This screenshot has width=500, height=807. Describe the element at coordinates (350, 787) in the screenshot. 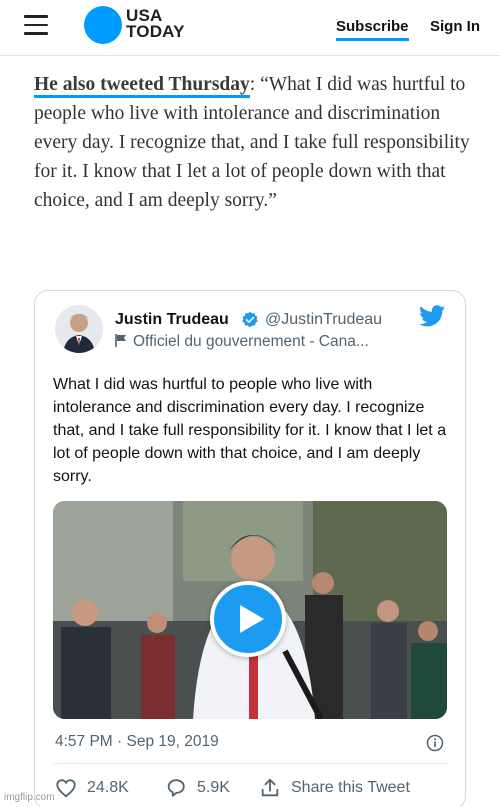

I see `share-label: Share this Tweet` at that location.